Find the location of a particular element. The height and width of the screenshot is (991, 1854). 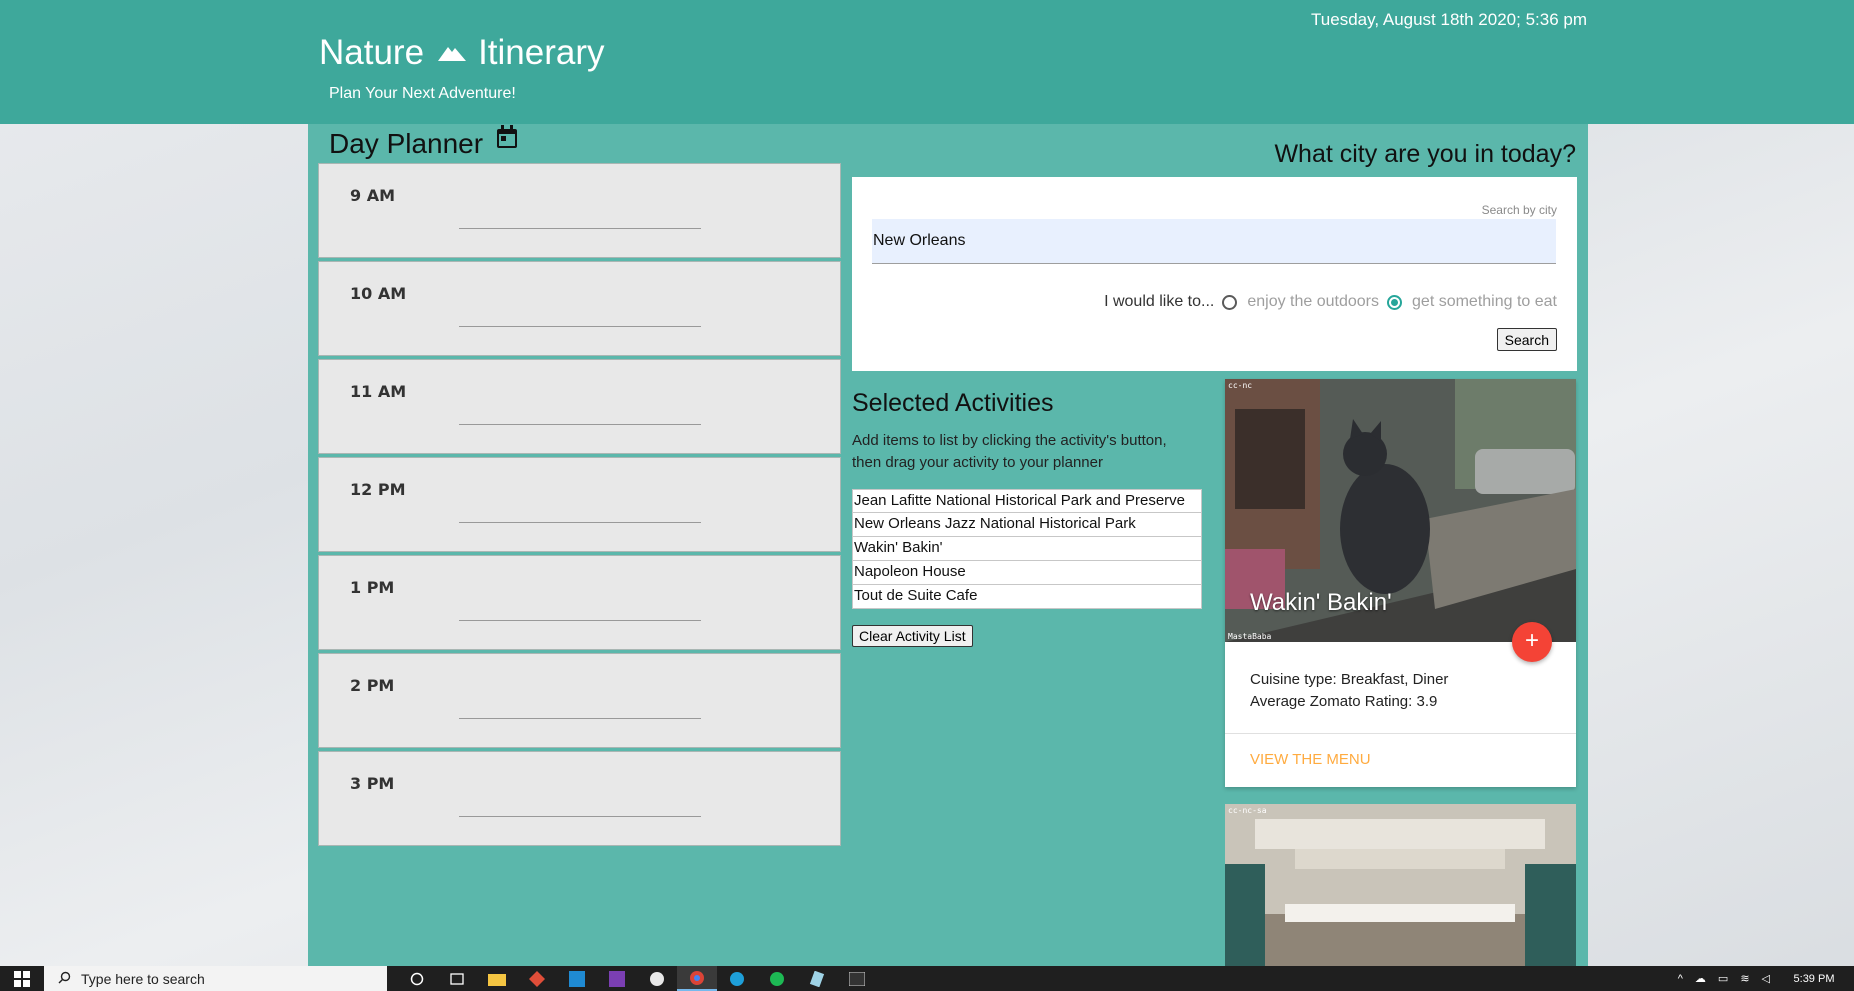

radio-eat is located at coordinates (1395, 302).